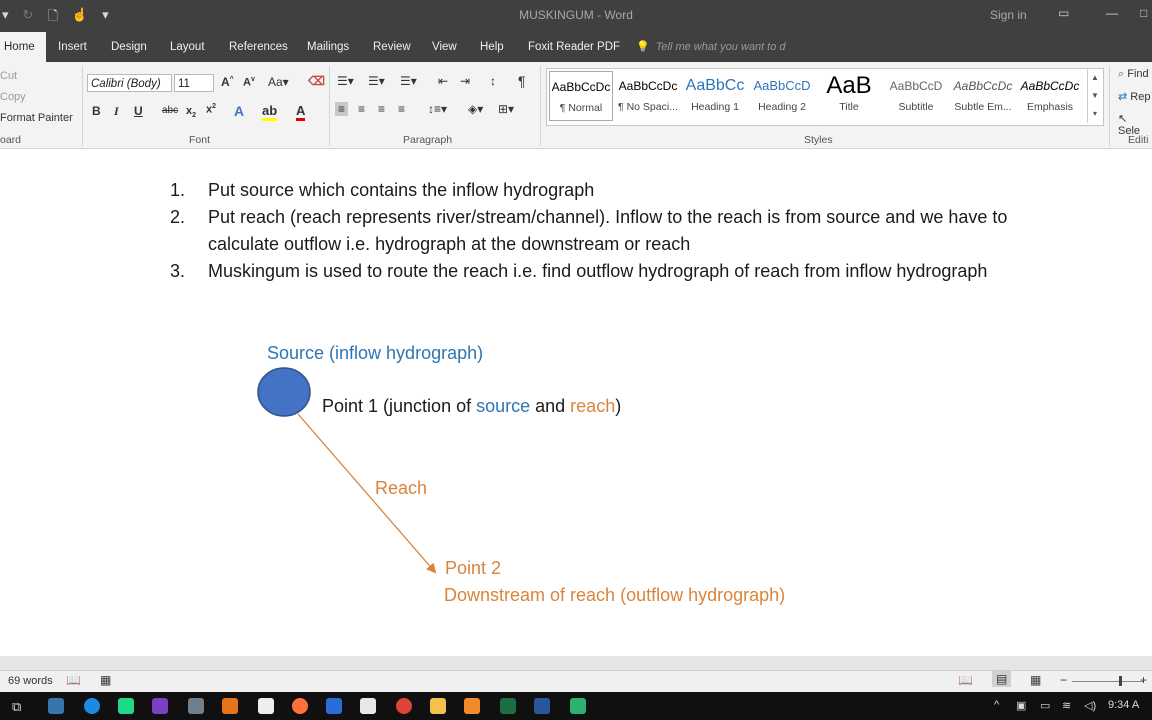  Describe the element at coordinates (227, 82) in the screenshot. I see `grow-font-icon: A^` at that location.